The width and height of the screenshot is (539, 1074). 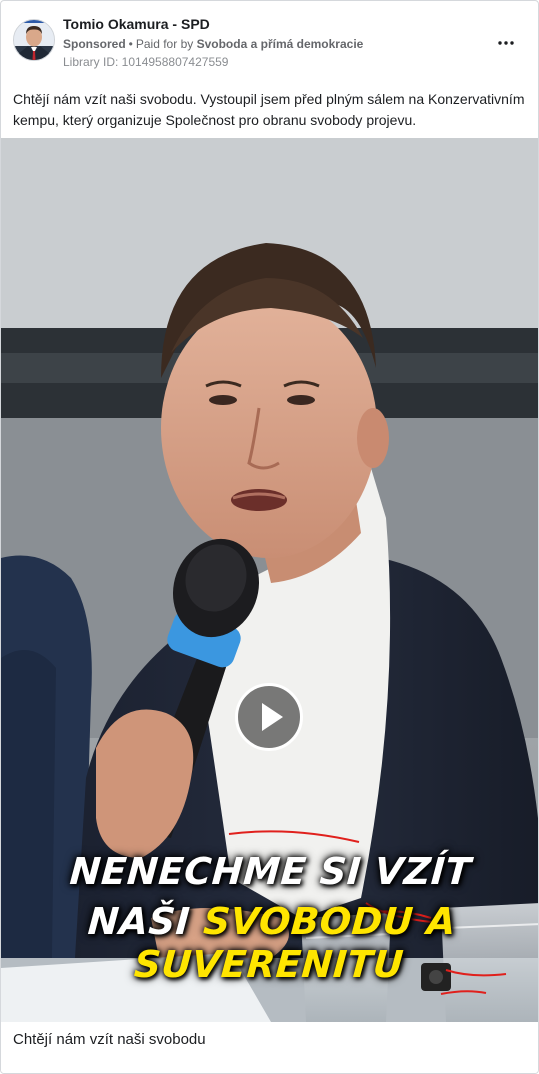 What do you see at coordinates (269, 943) in the screenshot?
I see `video-overlay-line-2: NAŠI SVOBODU A SUVERENITU` at bounding box center [269, 943].